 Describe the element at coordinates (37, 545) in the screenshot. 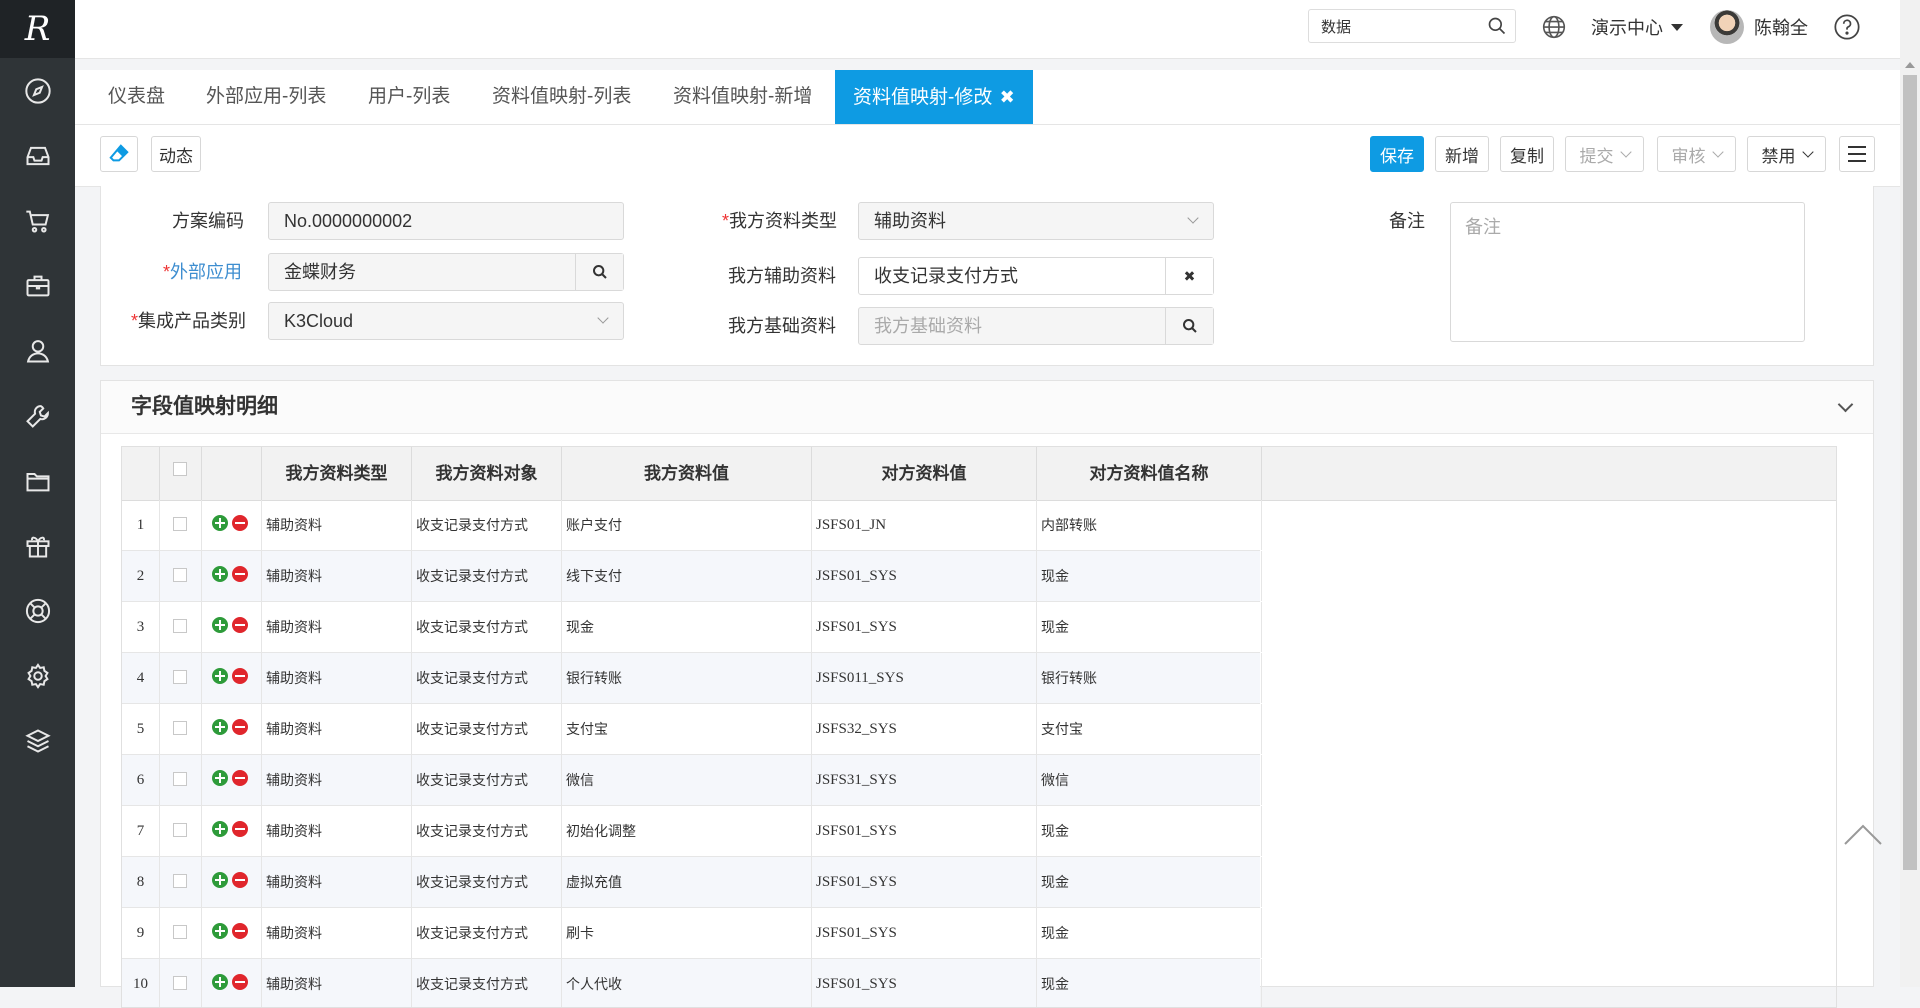

I see `sidebar-item-gift` at that location.